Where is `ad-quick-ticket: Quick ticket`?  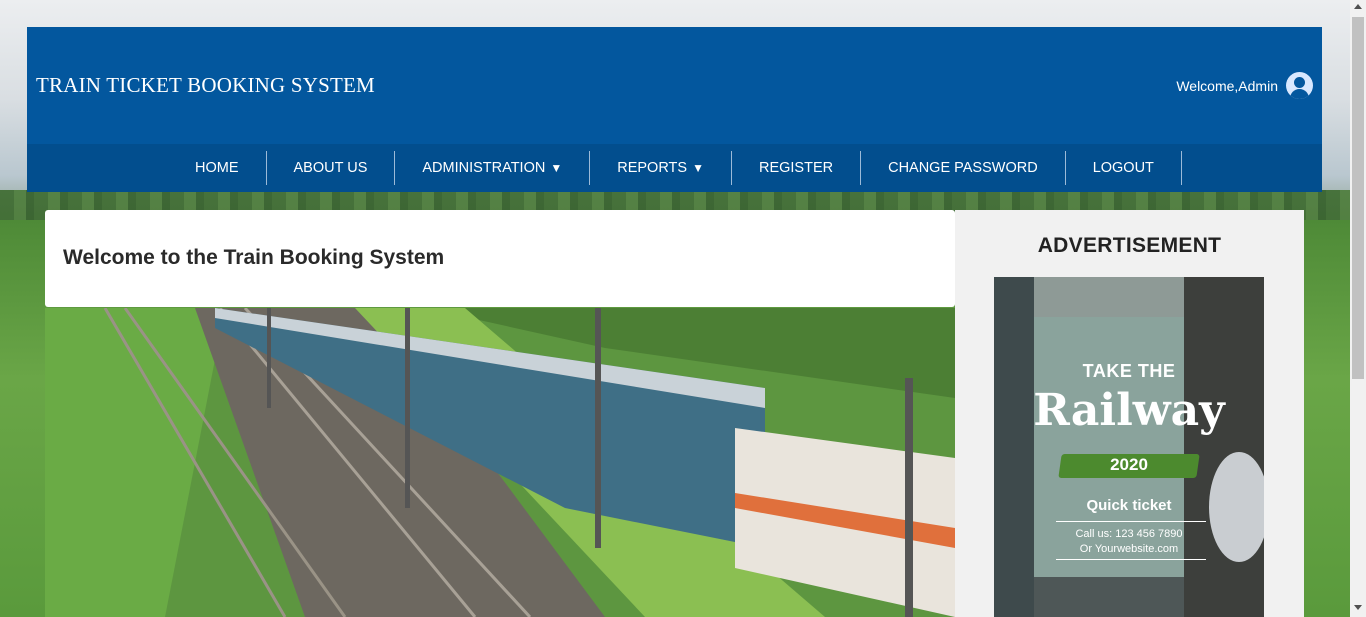
ad-quick-ticket: Quick ticket is located at coordinates (1129, 505).